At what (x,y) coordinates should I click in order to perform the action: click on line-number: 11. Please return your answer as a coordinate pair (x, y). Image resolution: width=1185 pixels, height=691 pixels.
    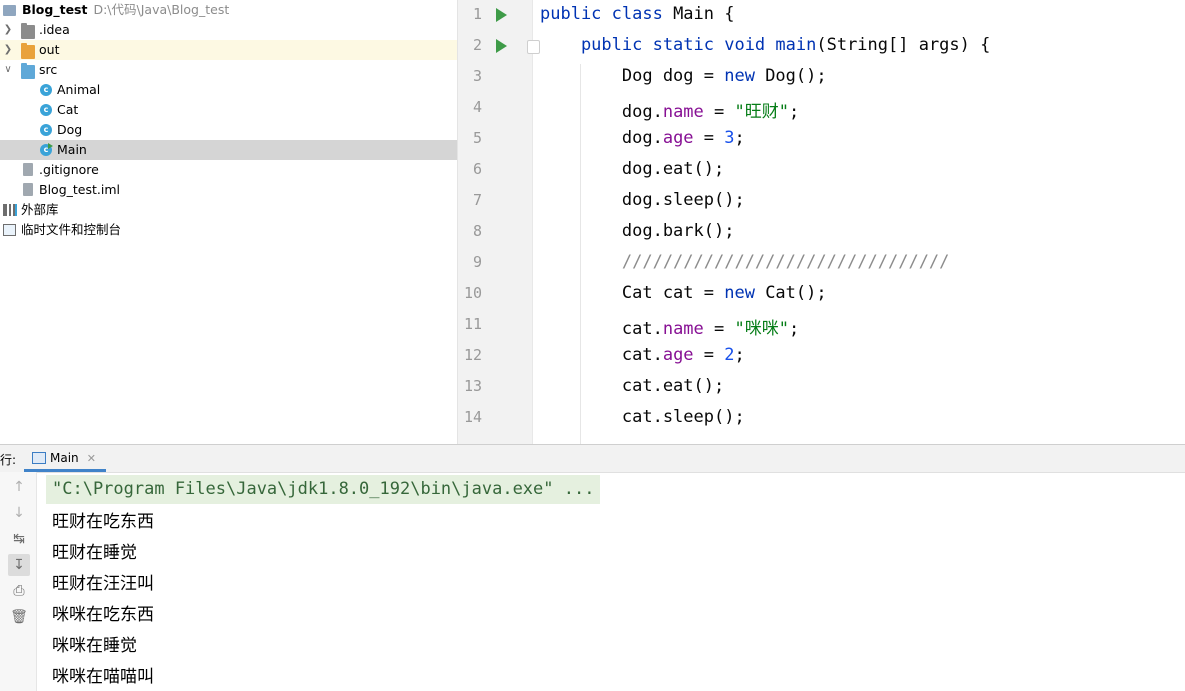
    Looking at the image, I should click on (472, 324).